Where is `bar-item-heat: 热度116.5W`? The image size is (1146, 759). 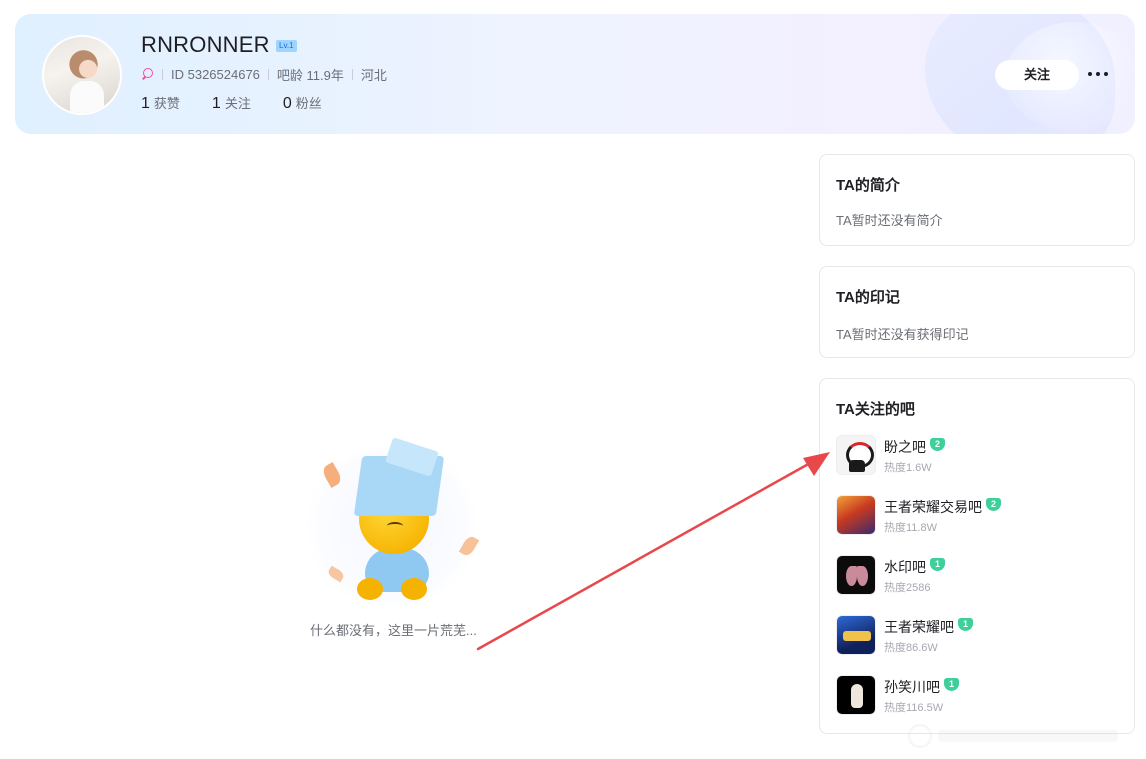
bar-item-heat: 热度116.5W is located at coordinates (914, 708).